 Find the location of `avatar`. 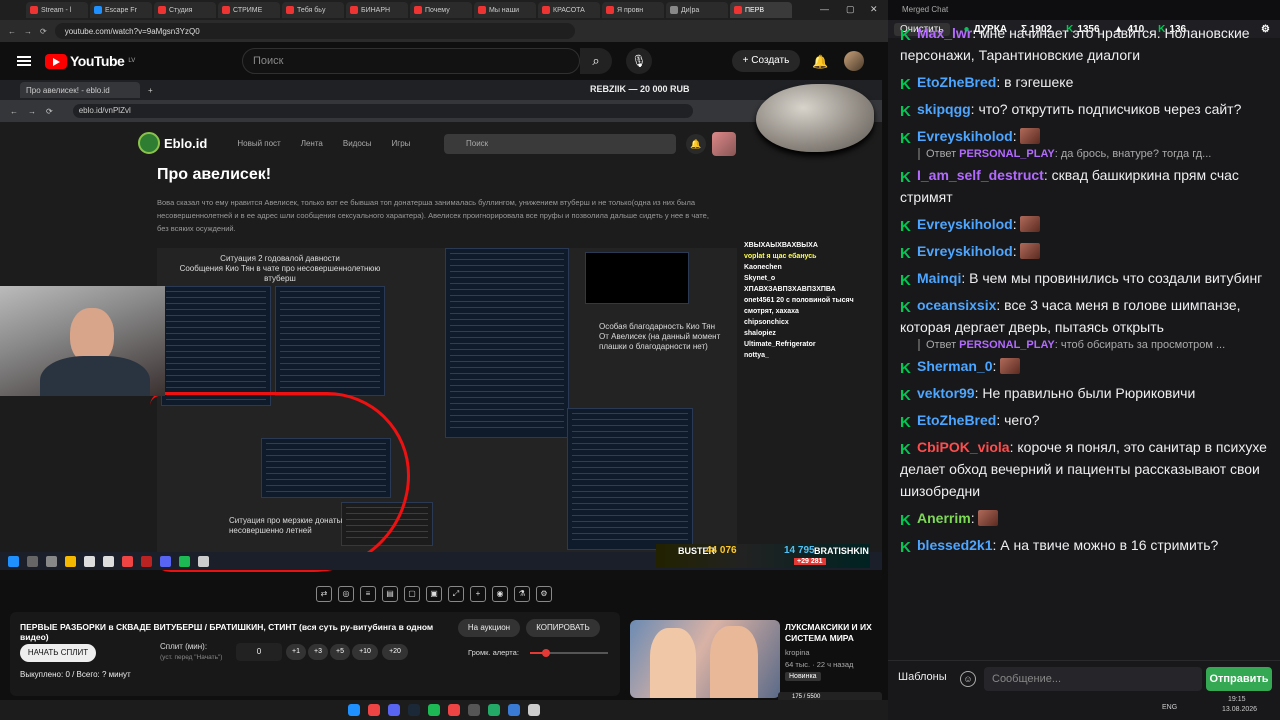

avatar is located at coordinates (854, 61).